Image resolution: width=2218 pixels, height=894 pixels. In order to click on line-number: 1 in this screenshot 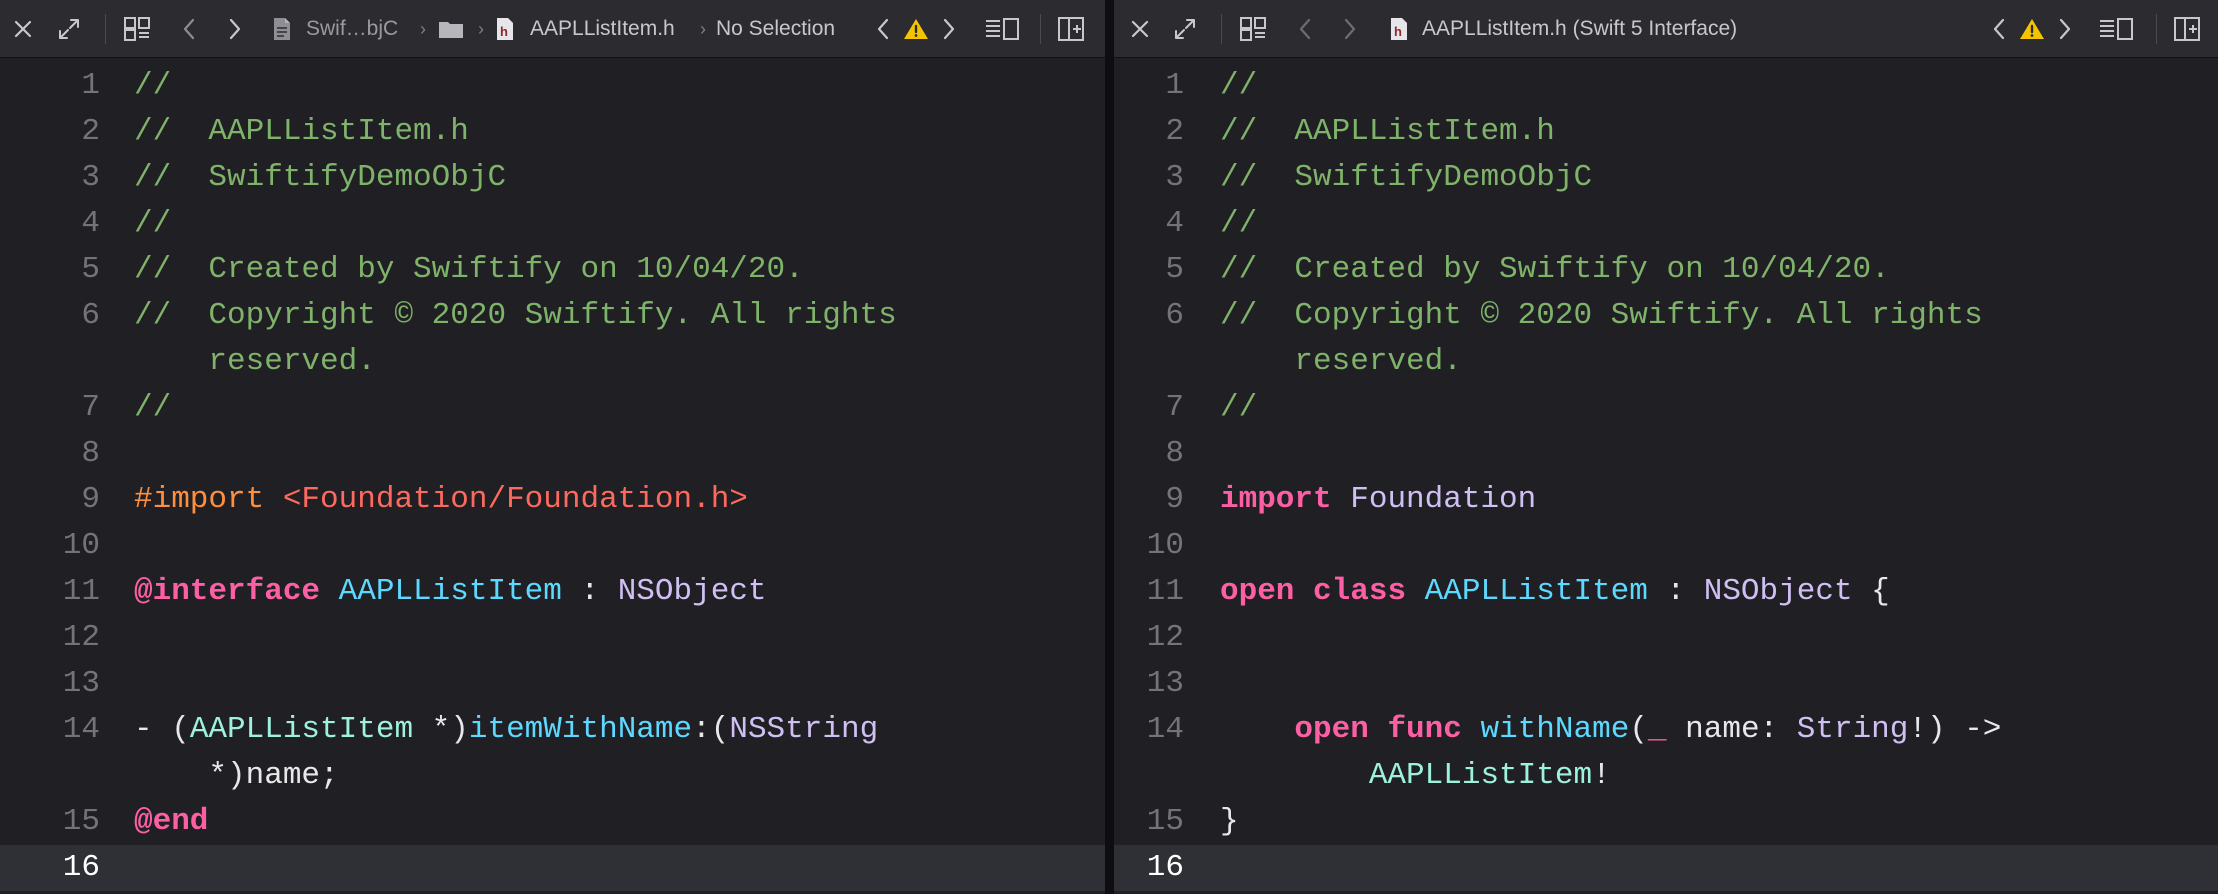, I will do `click(1174, 85)`.